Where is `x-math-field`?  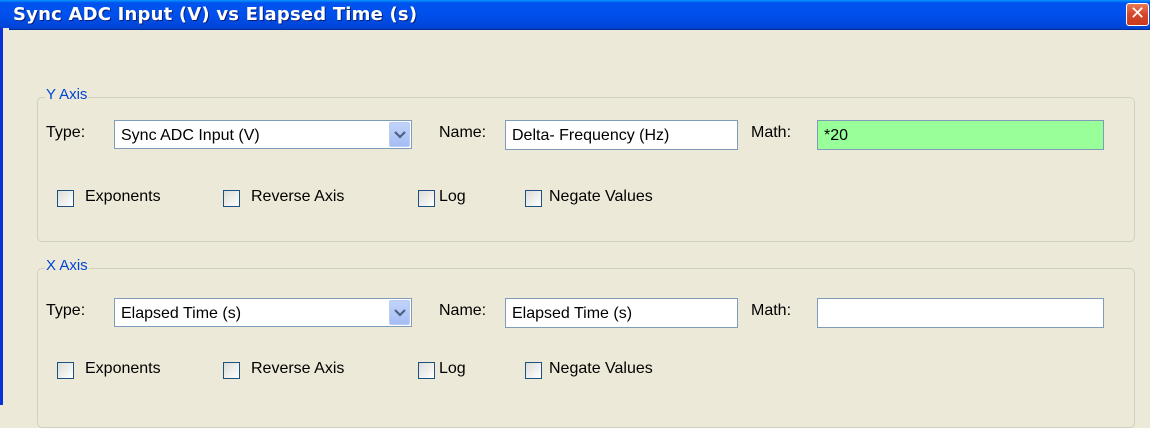
x-math-field is located at coordinates (960, 313).